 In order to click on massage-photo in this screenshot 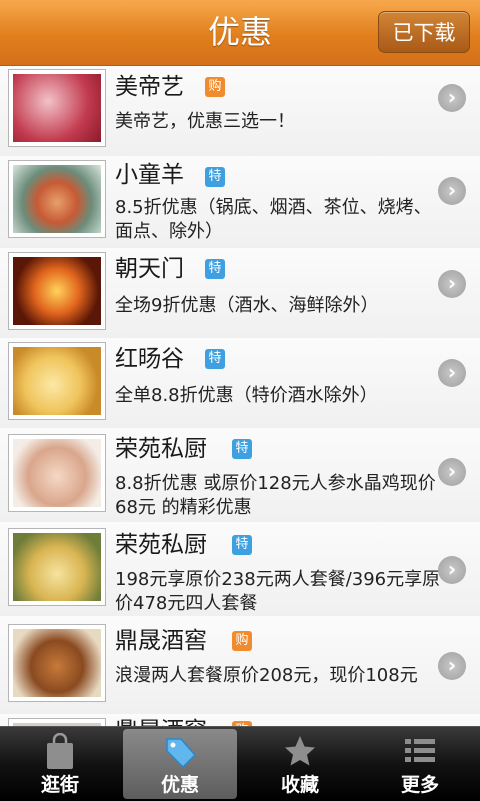, I will do `click(57, 473)`.